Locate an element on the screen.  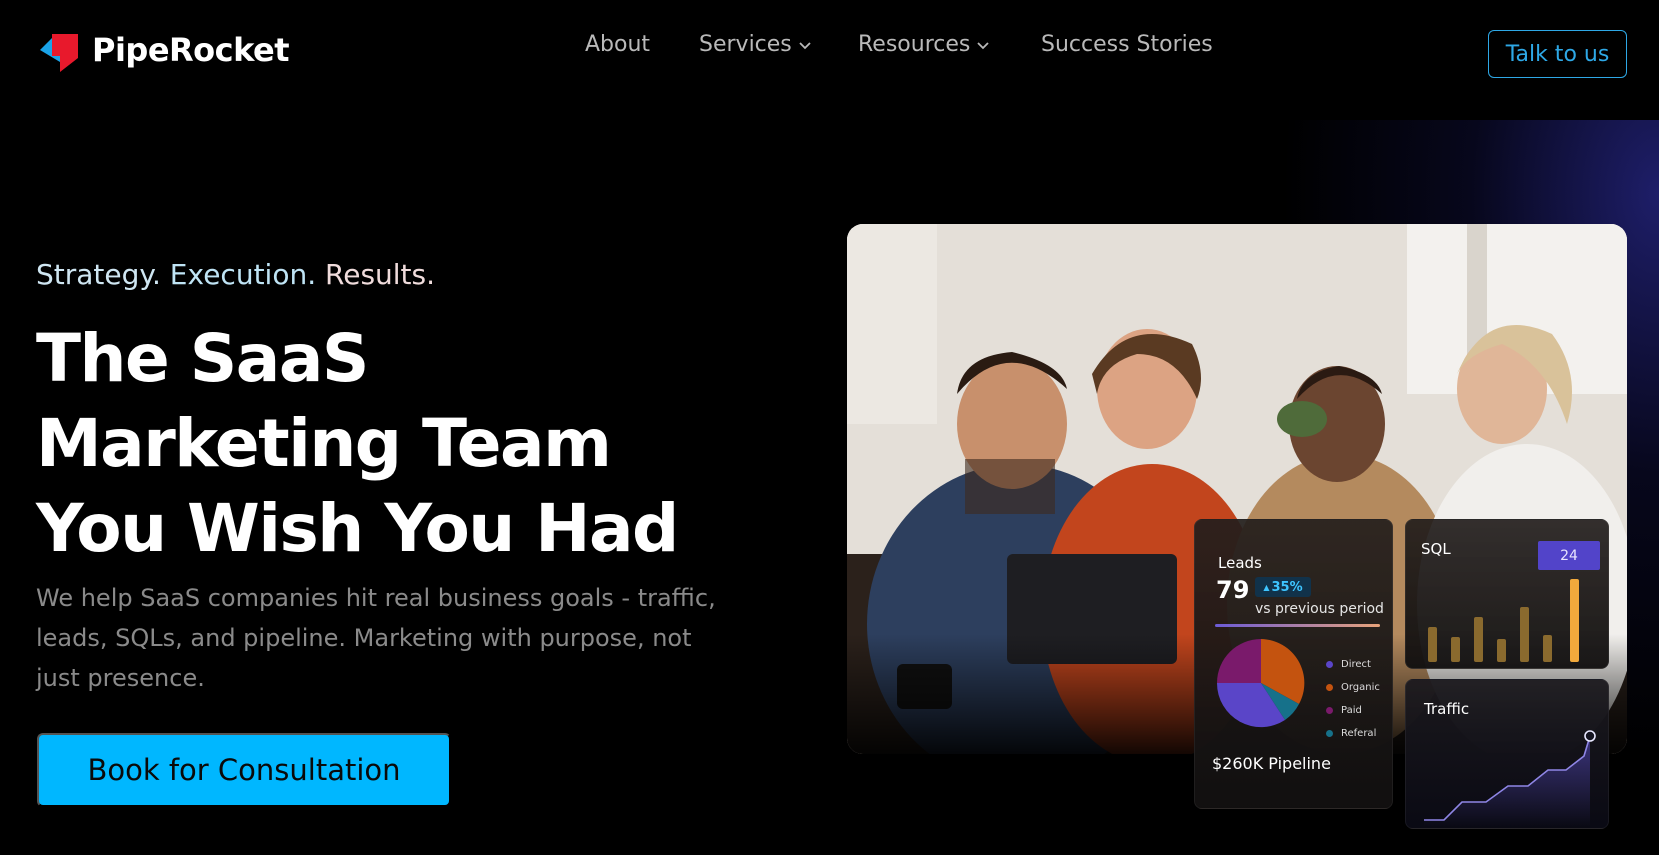
leads-value: 79 is located at coordinates (1233, 590).